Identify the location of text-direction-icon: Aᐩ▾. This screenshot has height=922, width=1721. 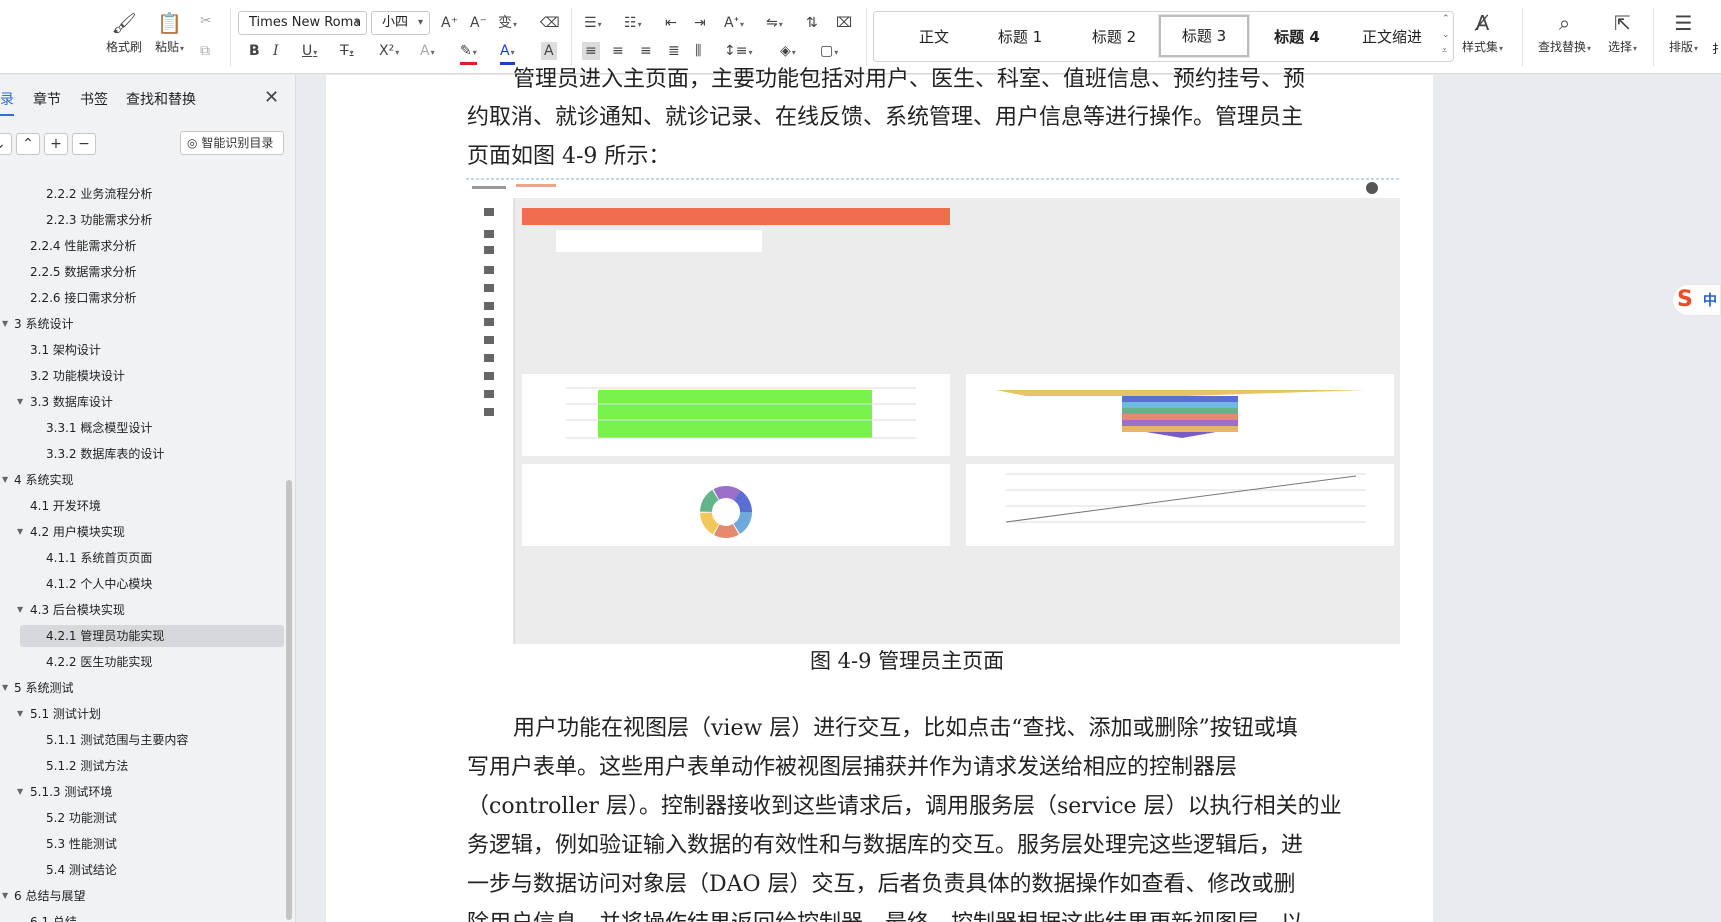
(734, 24).